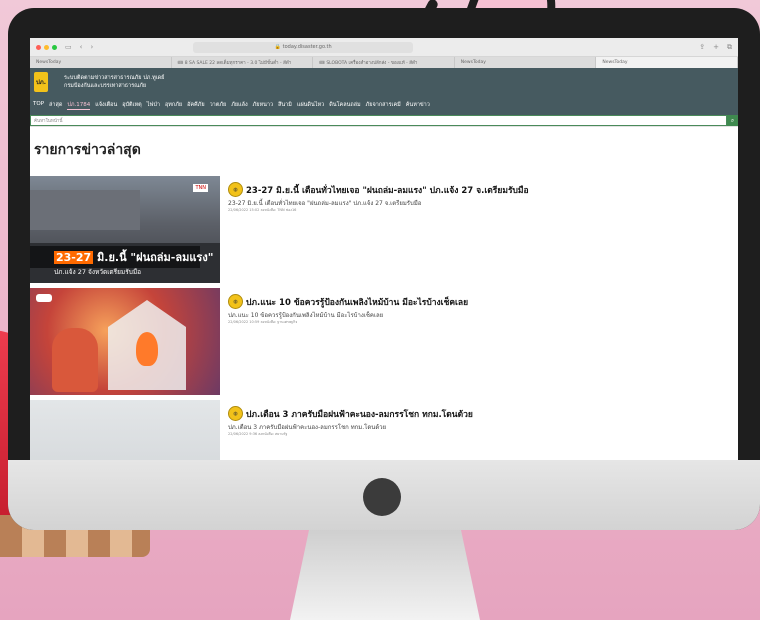  I want to click on news-meta: 22/06/2022 10:59 ลงหนังสือ: ฐานเศรษฐกิจ, so click(263, 322).